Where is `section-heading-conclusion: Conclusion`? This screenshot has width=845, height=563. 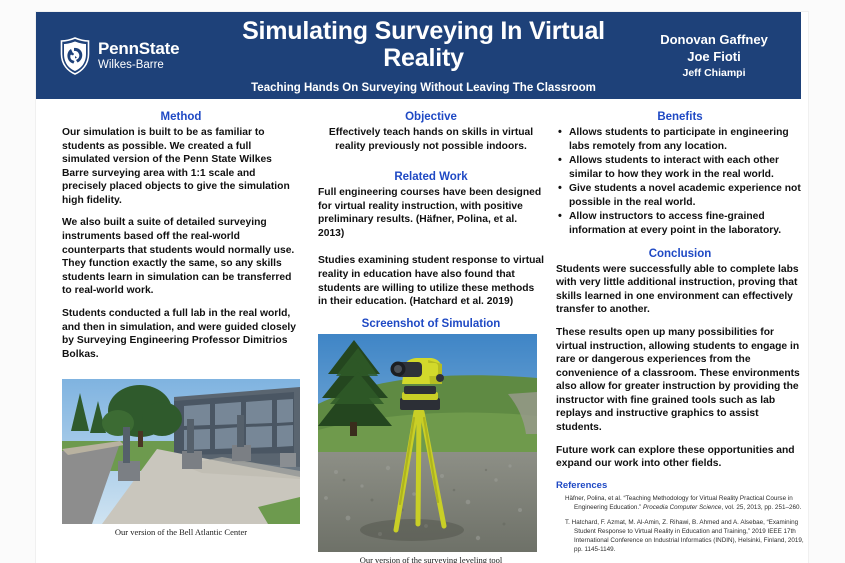 section-heading-conclusion: Conclusion is located at coordinates (680, 253).